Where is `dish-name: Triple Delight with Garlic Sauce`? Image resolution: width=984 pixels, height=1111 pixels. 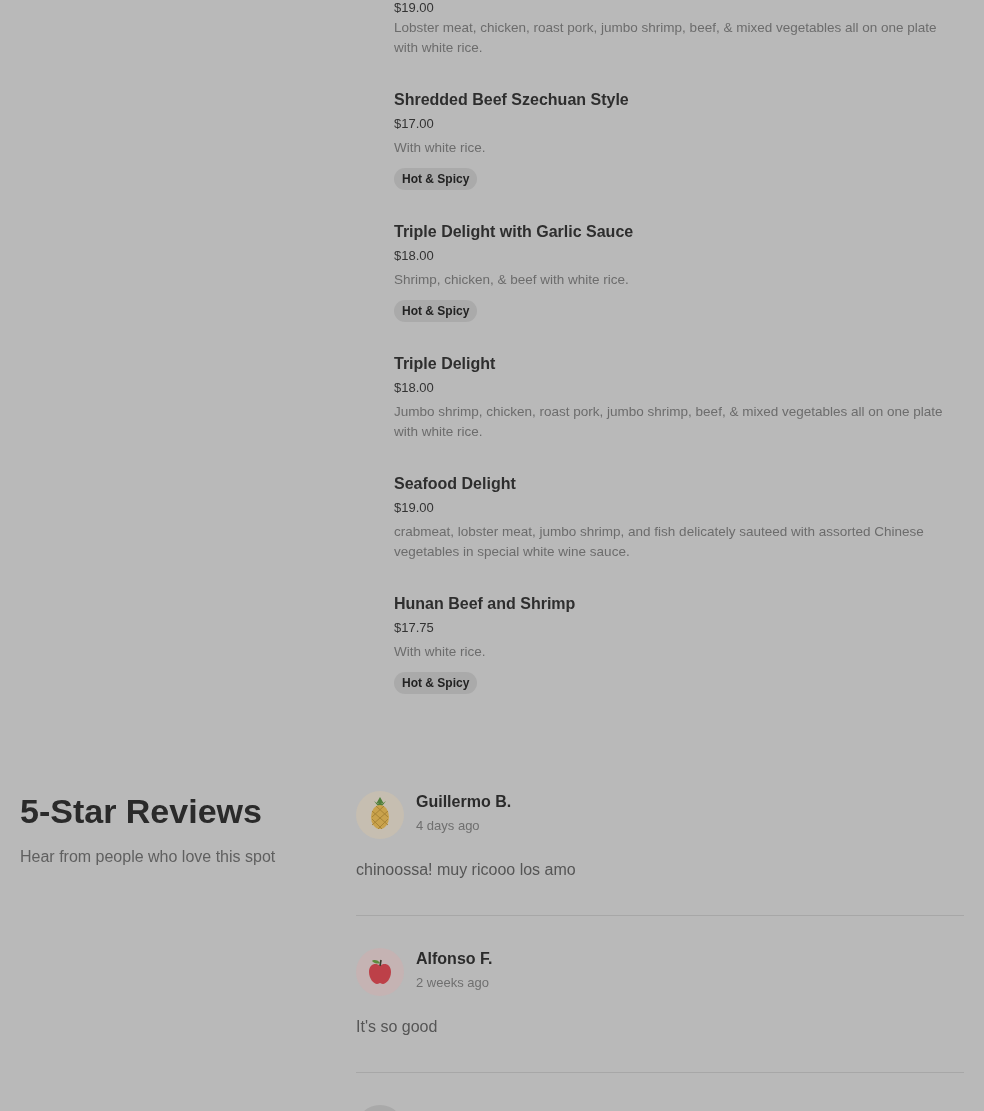
dish-name: Triple Delight with Garlic Sauce is located at coordinates (514, 232).